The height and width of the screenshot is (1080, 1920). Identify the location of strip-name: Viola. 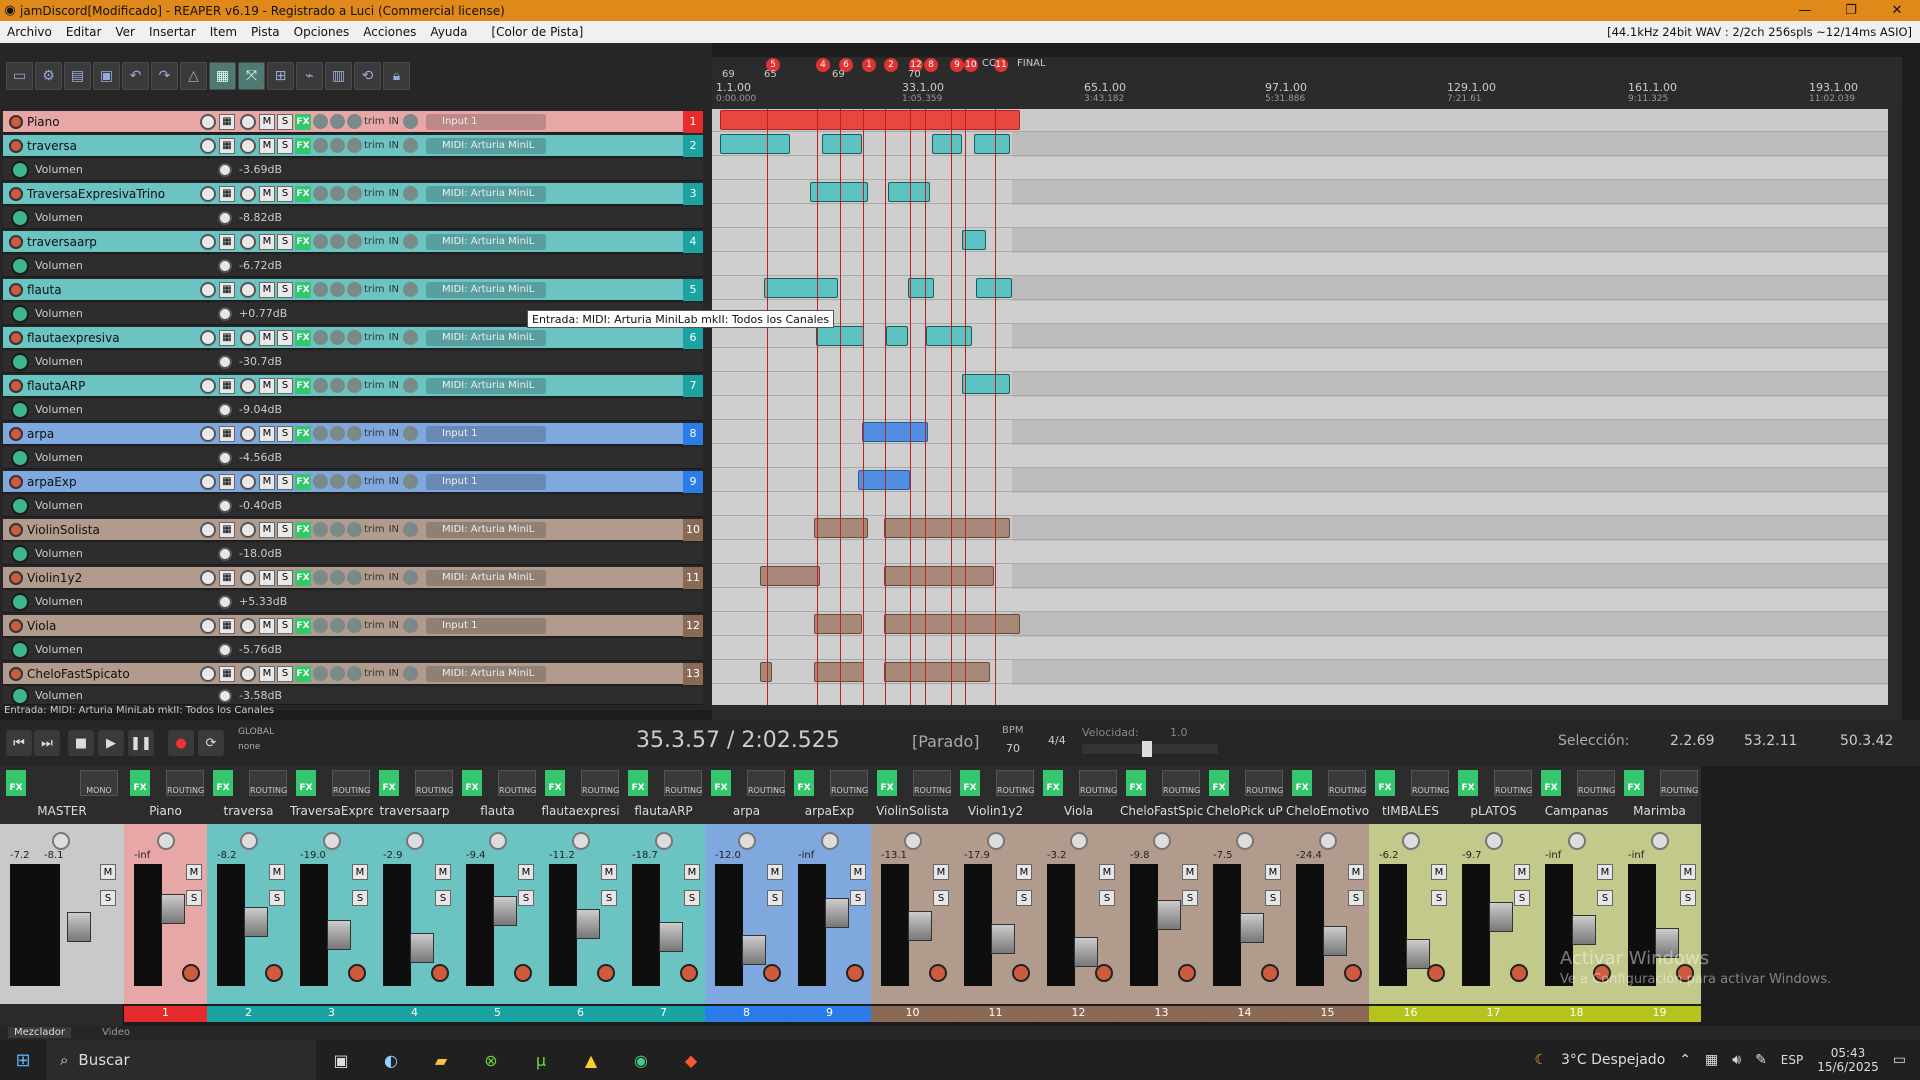
(1078, 813).